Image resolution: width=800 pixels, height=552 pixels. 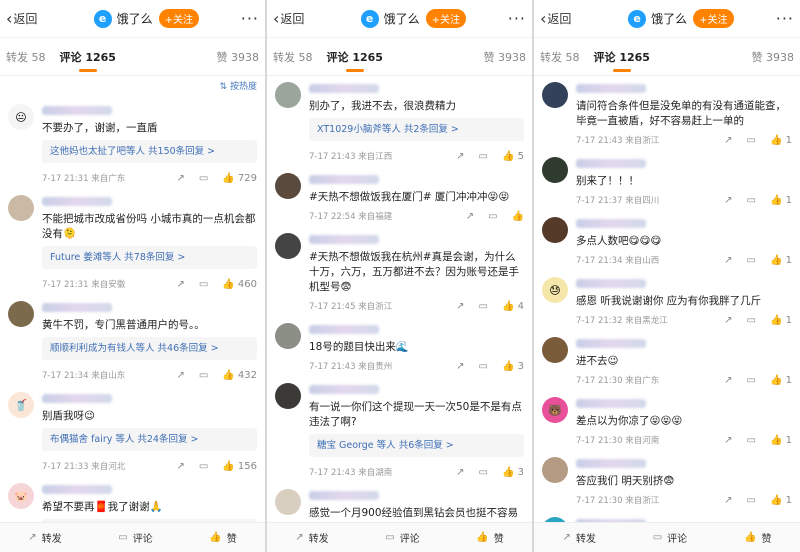 I want to click on like-button: 👍 156, so click(x=239, y=466).